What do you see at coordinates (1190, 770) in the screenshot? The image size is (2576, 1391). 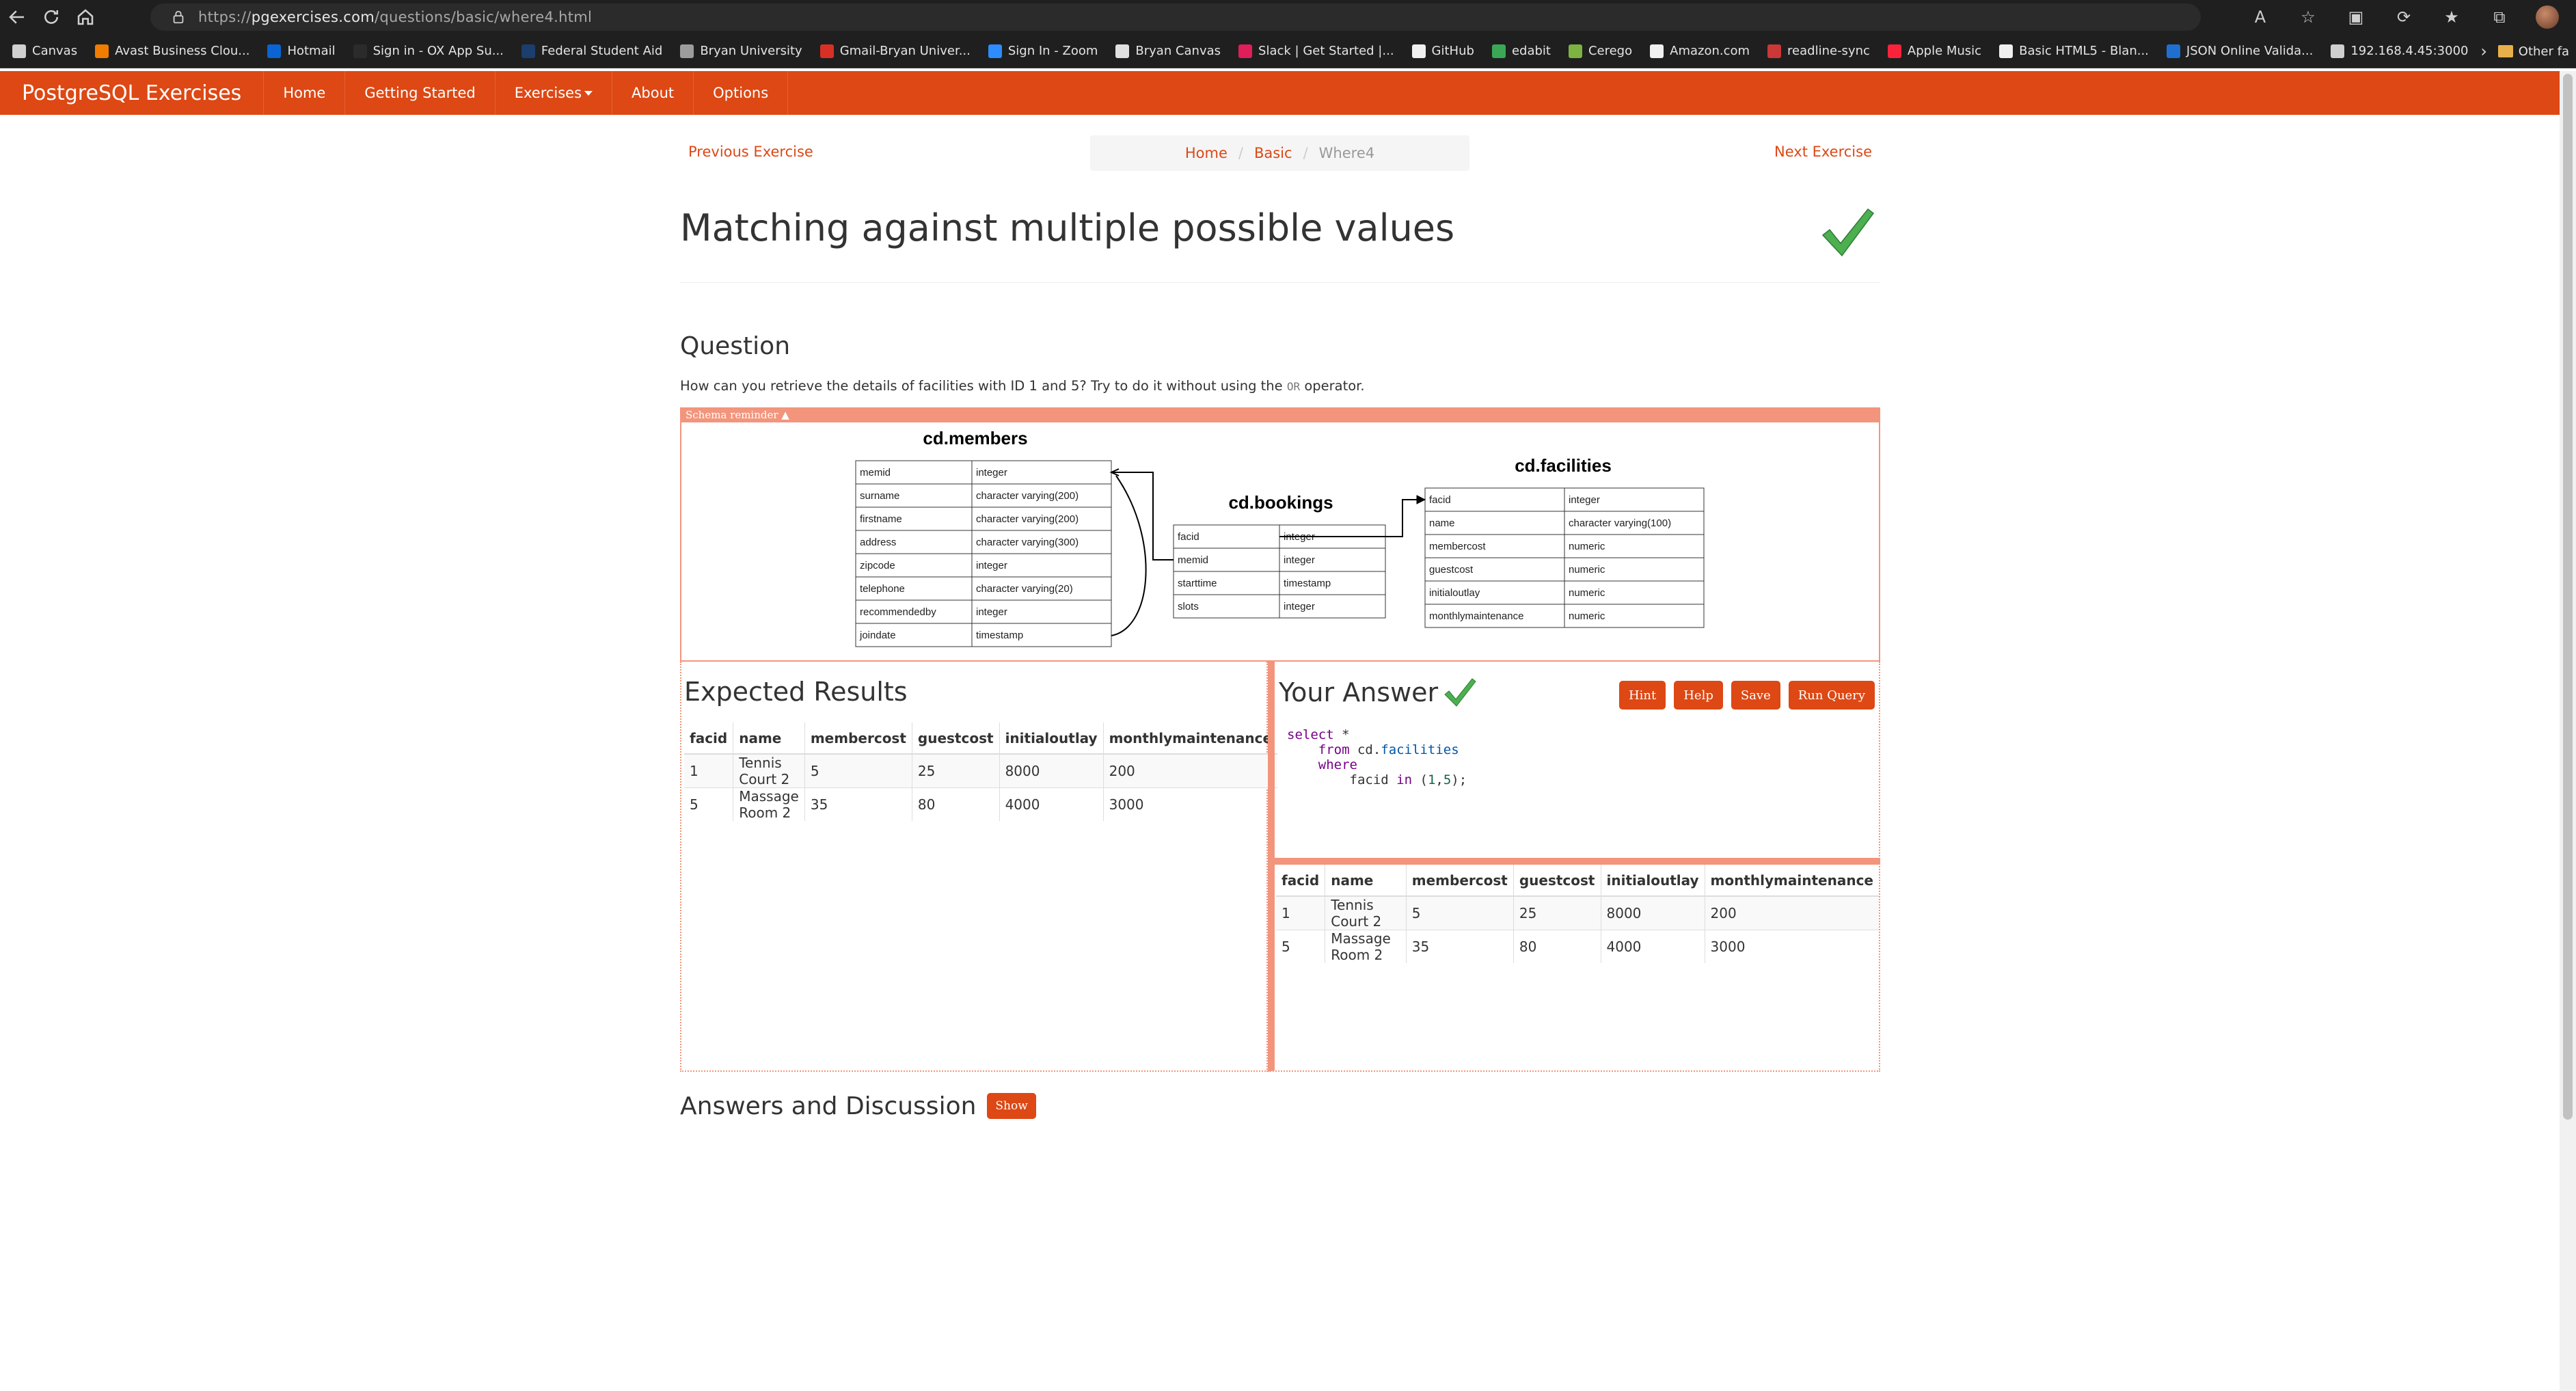 I see `cell: 200` at bounding box center [1190, 770].